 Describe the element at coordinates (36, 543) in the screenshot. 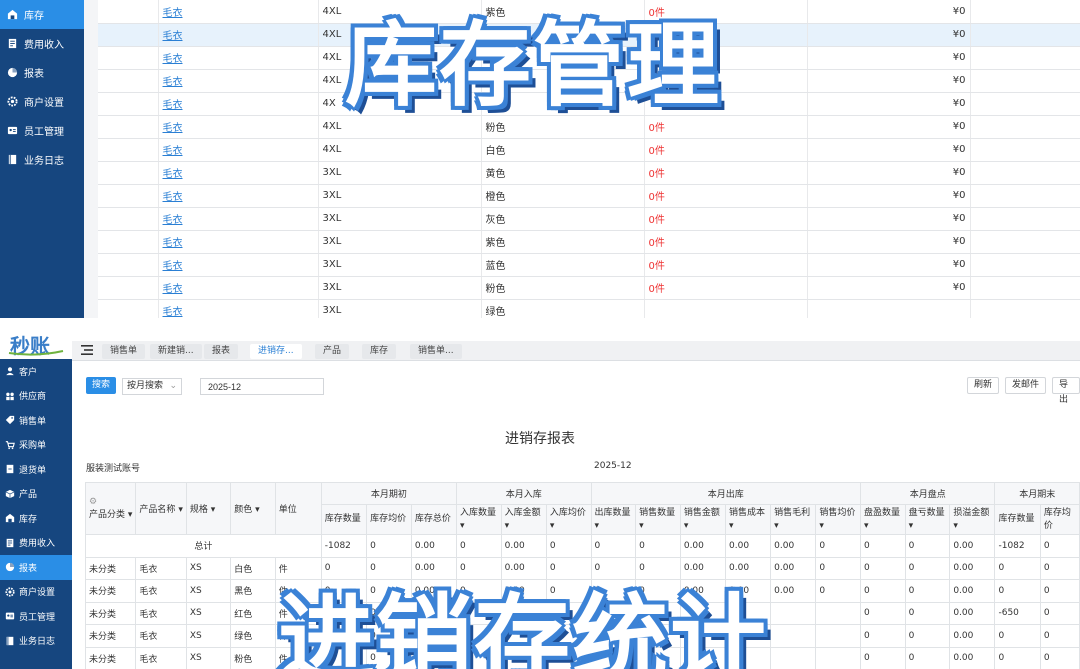

I see `sidebar-item: 费用收入` at that location.